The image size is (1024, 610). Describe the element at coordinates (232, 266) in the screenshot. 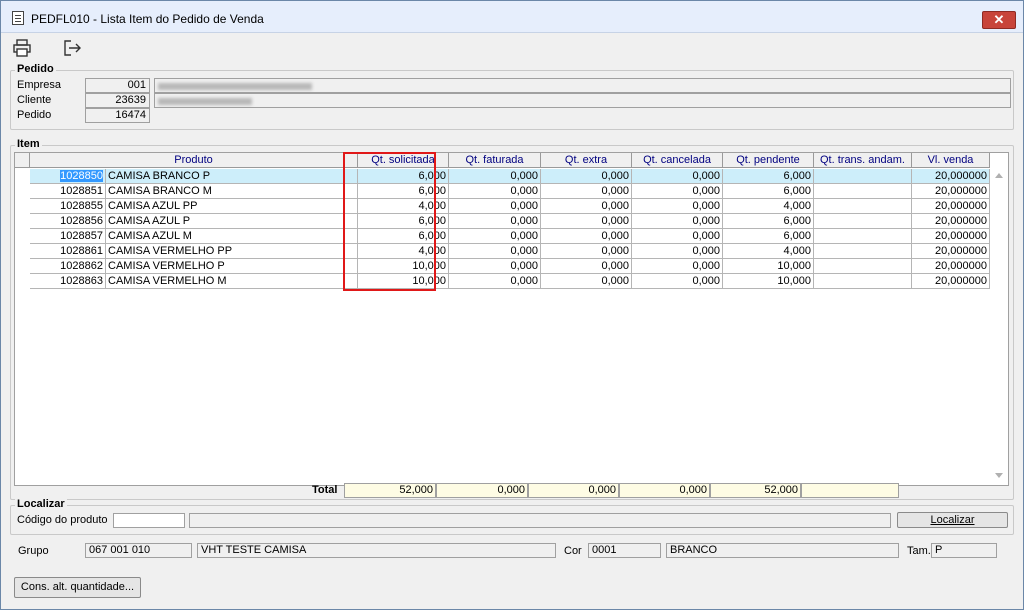

I see `cell-produto: CAMISA VERMELHO P` at that location.